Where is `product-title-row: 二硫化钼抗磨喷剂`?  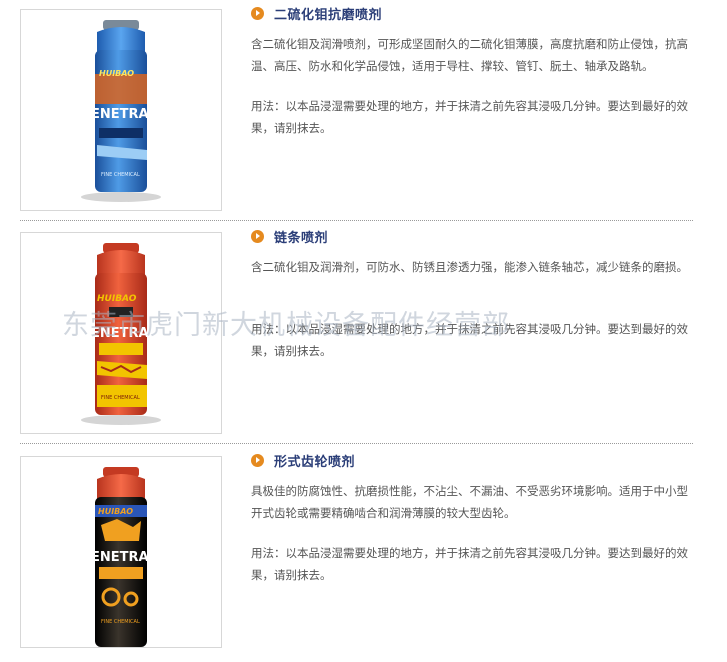 product-title-row: 二硫化钼抗磨喷剂 is located at coordinates (316, 13).